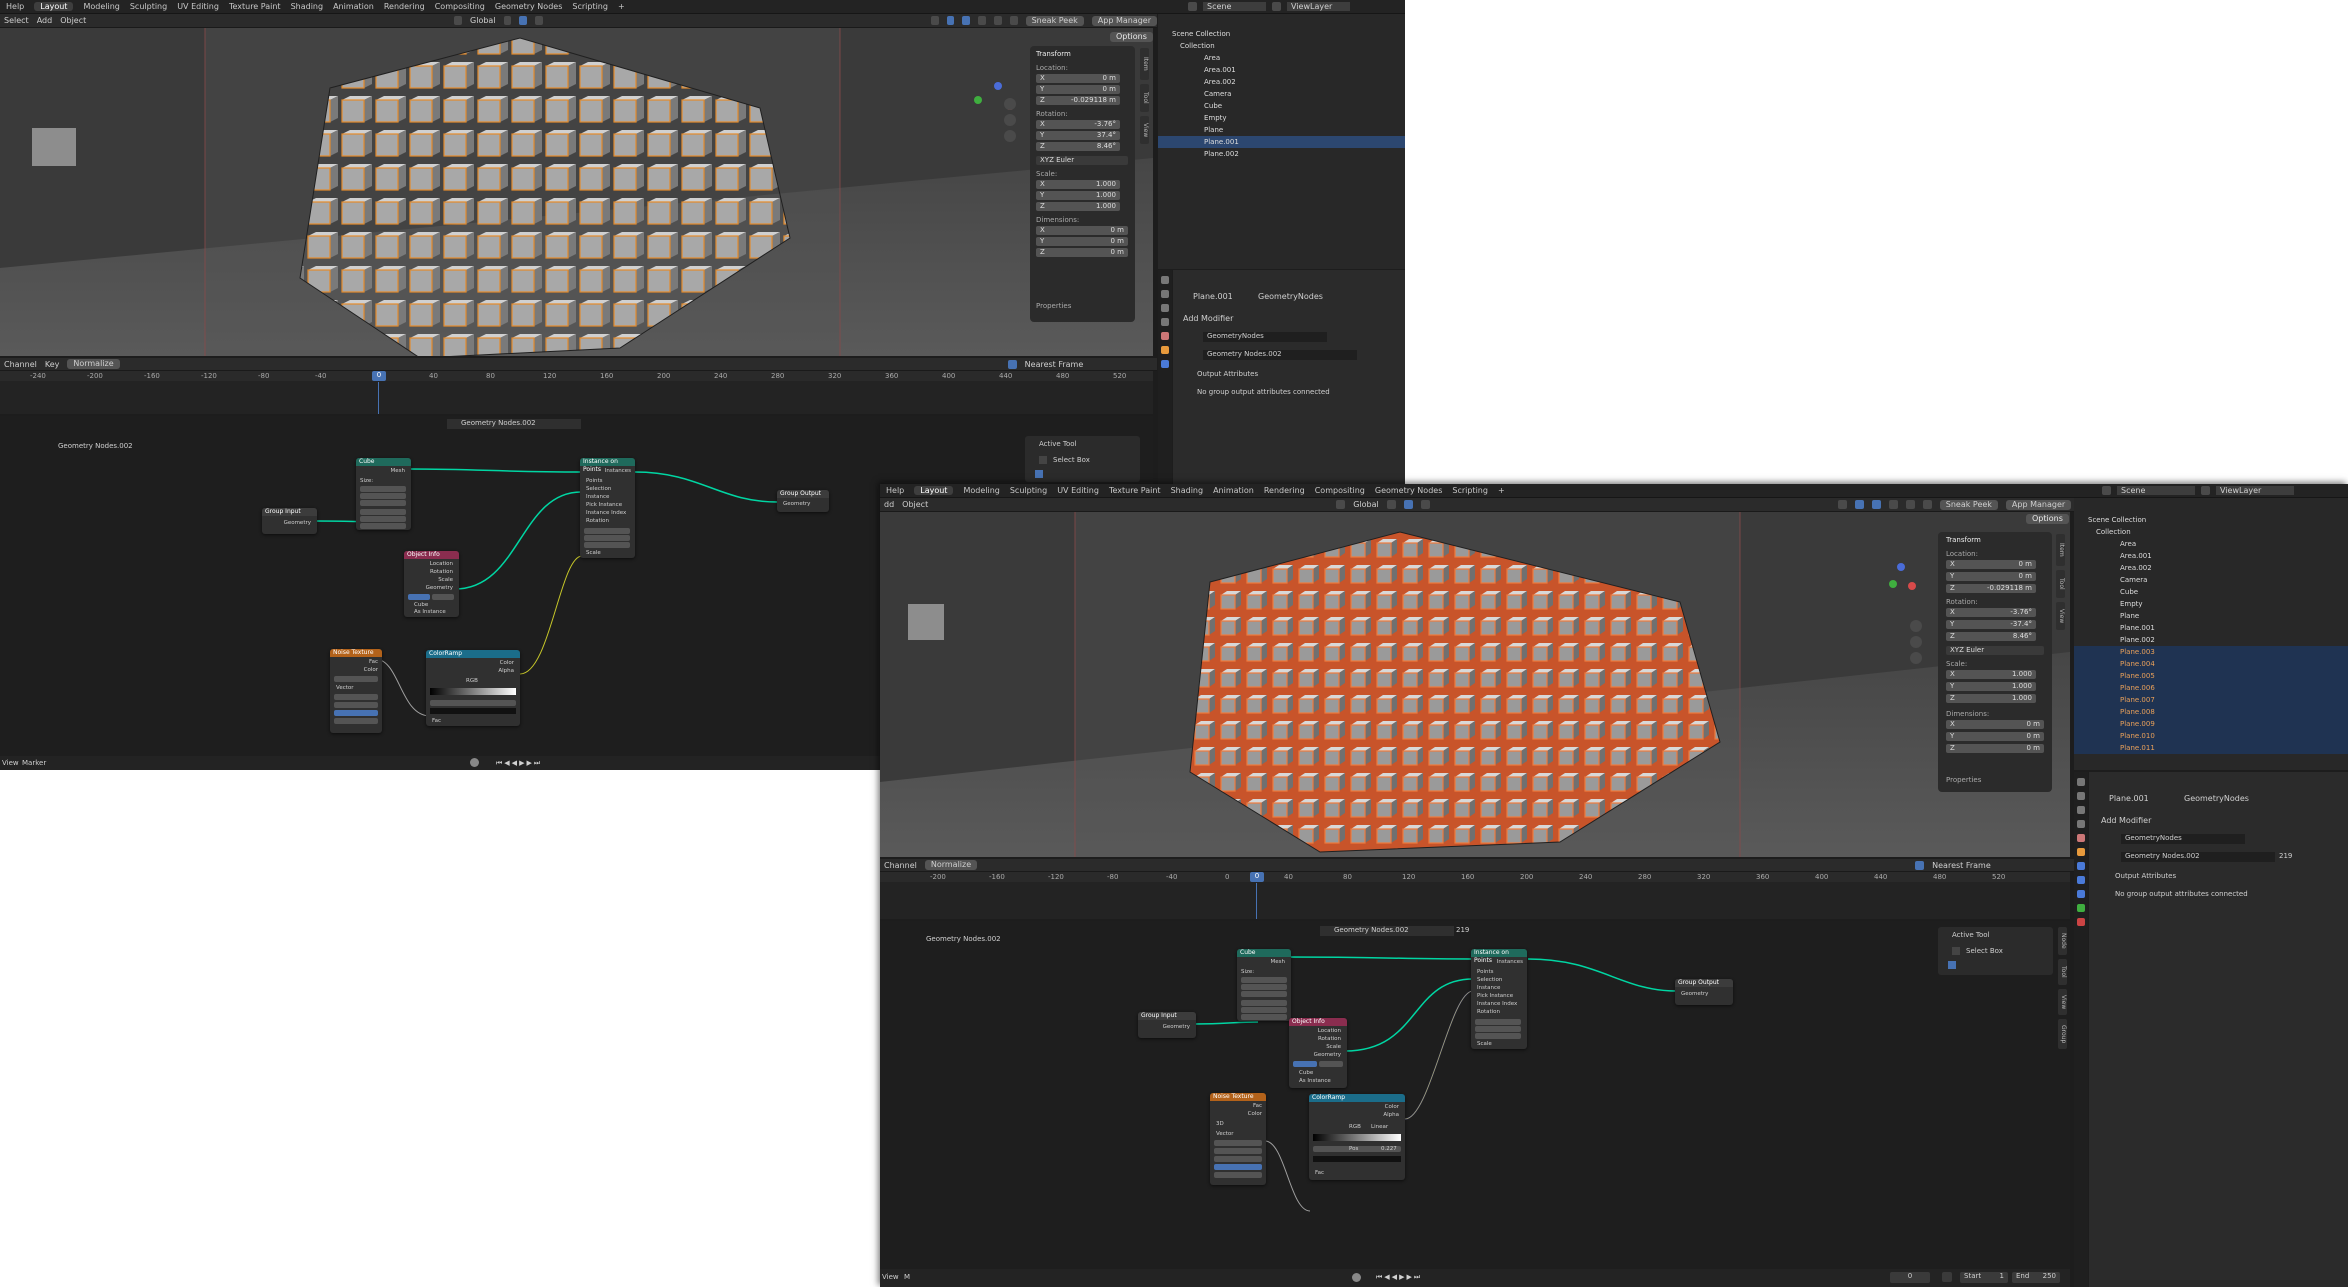 This screenshot has height=1287, width=2348. I want to click on snap-dropdown: Nearest Frame, so click(1054, 364).